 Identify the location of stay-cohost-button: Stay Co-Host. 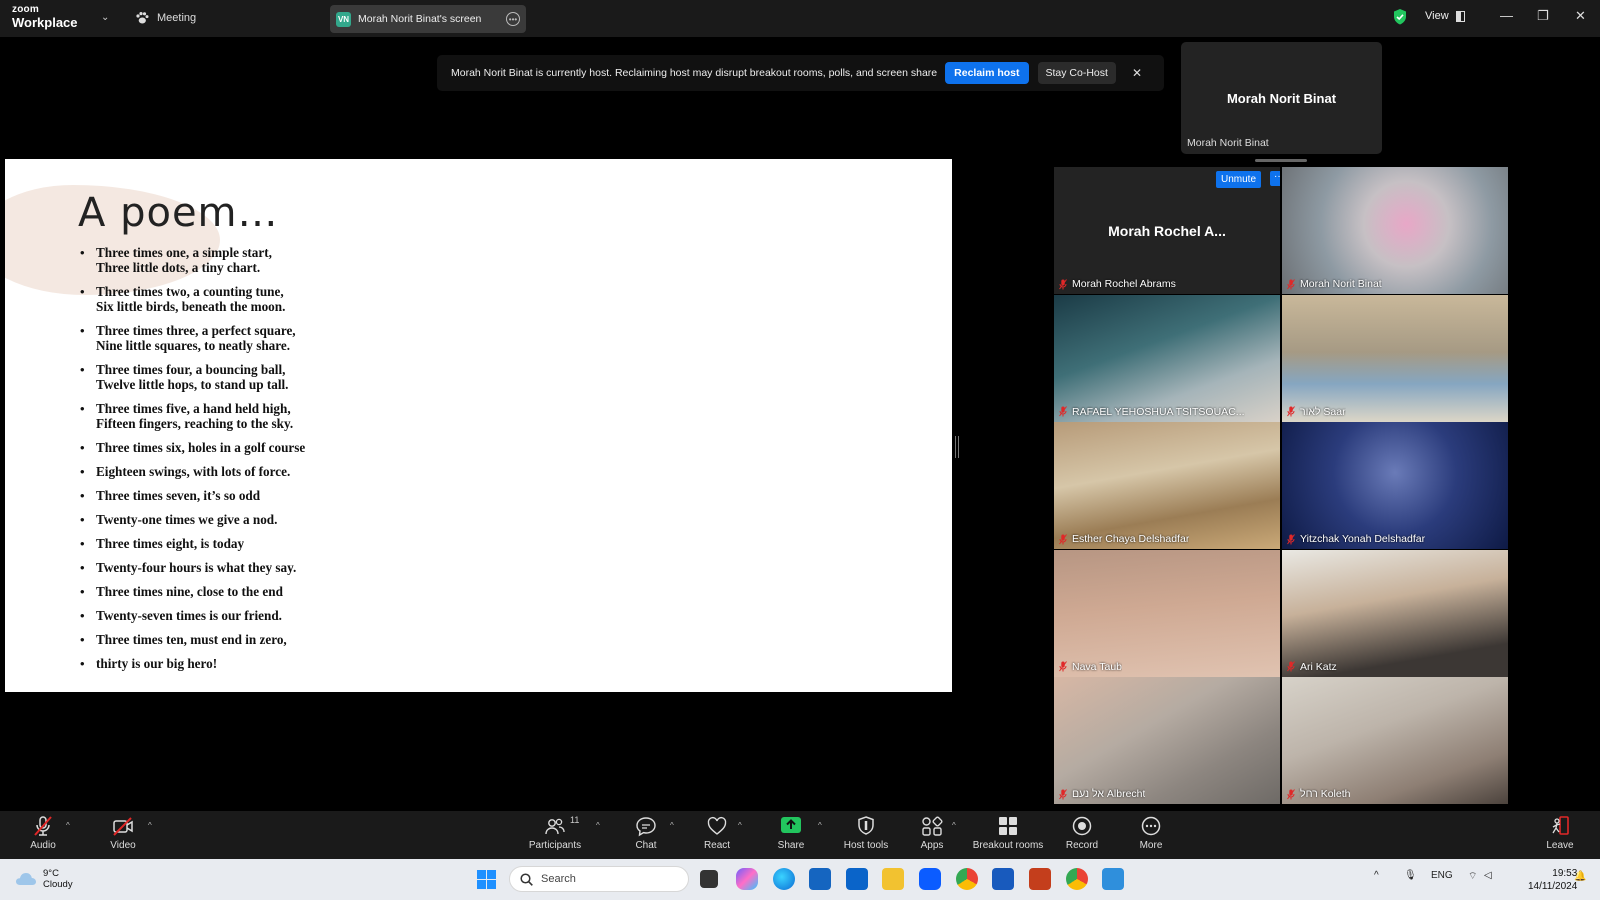
(1076, 73).